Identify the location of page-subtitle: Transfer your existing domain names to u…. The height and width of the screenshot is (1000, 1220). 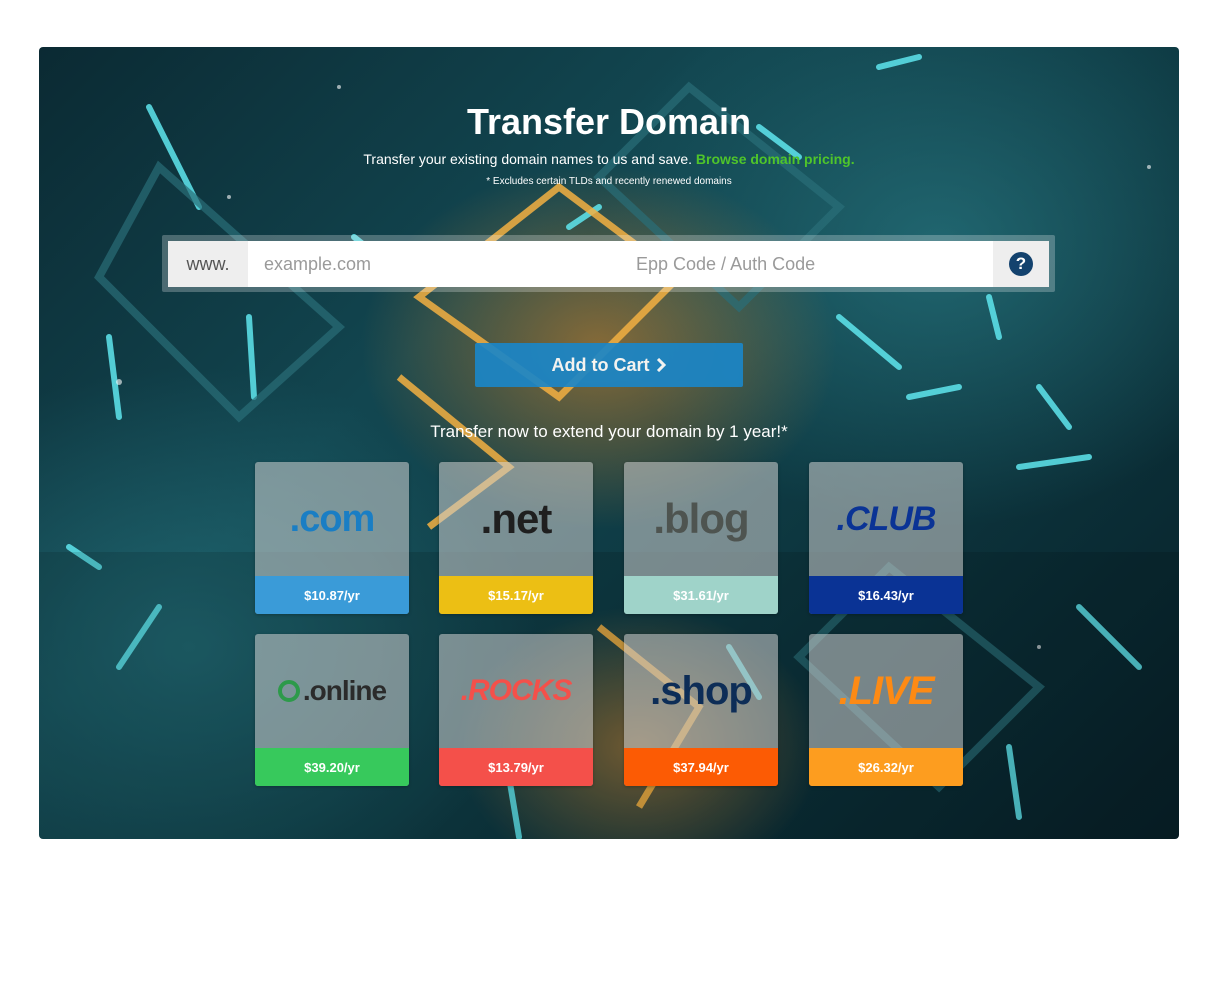
(609, 159).